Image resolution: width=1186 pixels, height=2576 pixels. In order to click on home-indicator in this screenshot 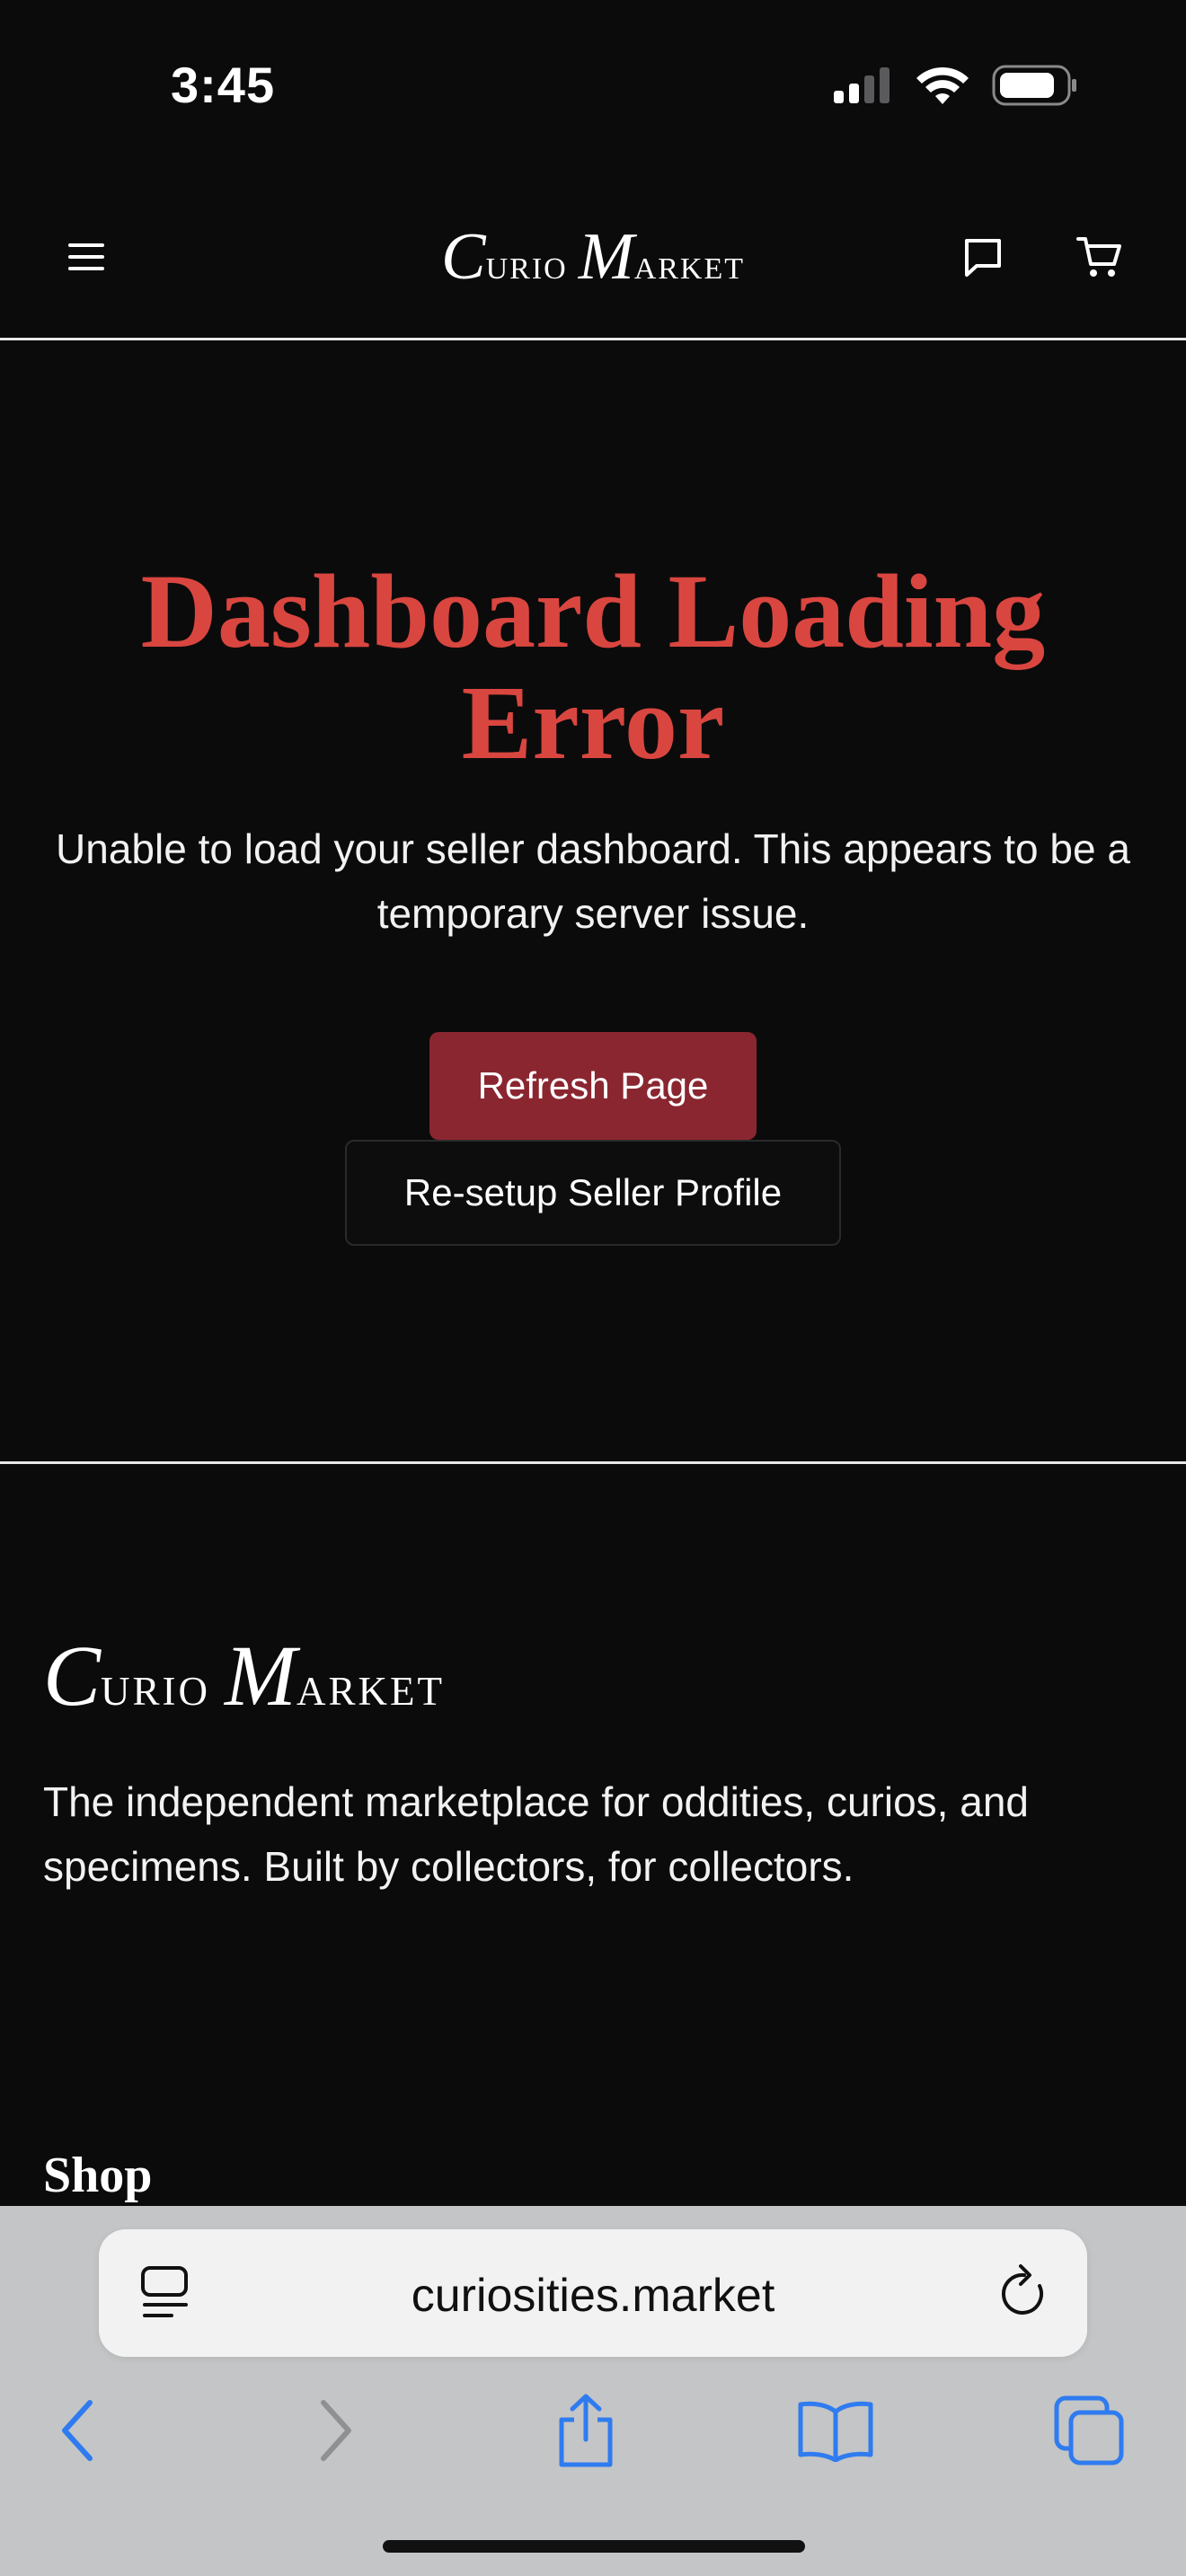, I will do `click(594, 2546)`.